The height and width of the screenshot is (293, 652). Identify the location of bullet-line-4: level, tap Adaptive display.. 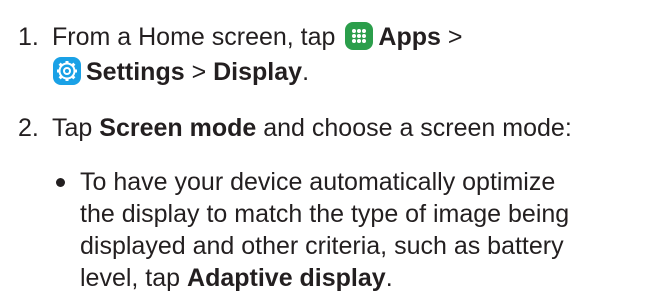
(236, 278).